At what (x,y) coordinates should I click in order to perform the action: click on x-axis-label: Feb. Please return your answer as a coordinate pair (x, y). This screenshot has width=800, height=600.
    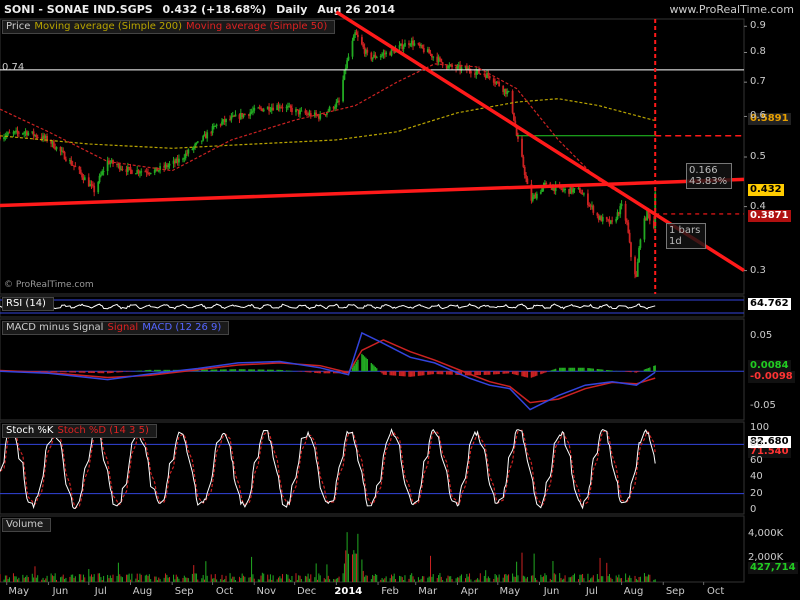
    Looking at the image, I should click on (390, 591).